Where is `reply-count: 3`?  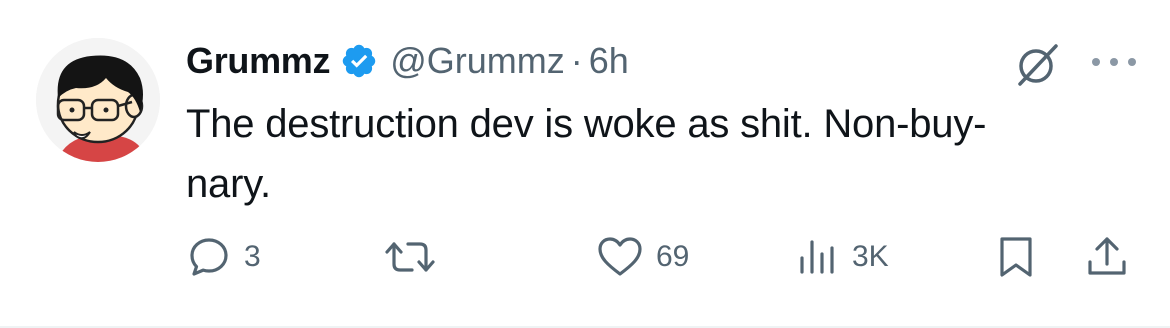
reply-count: 3 is located at coordinates (252, 256).